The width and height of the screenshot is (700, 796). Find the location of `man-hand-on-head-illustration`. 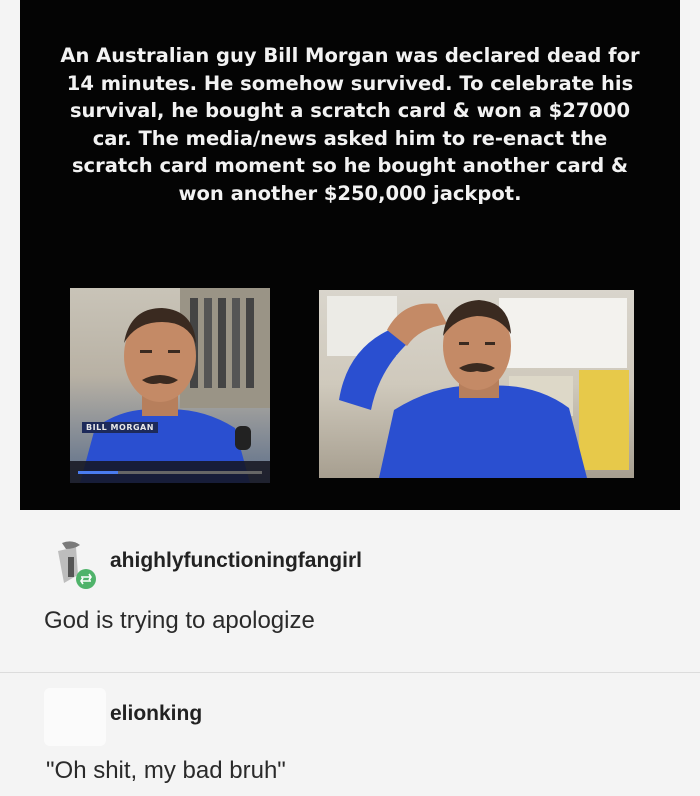

man-hand-on-head-illustration is located at coordinates (478, 387).